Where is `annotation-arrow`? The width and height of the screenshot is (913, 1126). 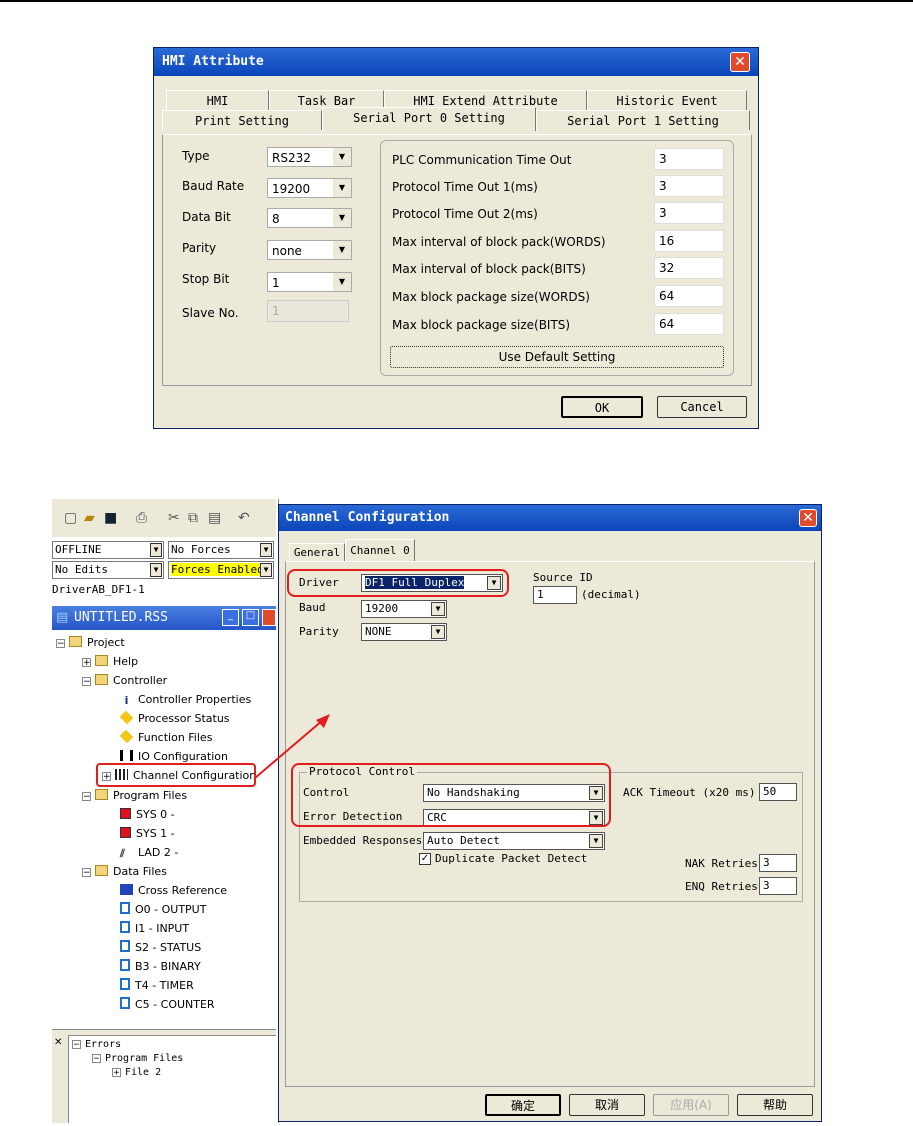 annotation-arrow is located at coordinates (292, 746).